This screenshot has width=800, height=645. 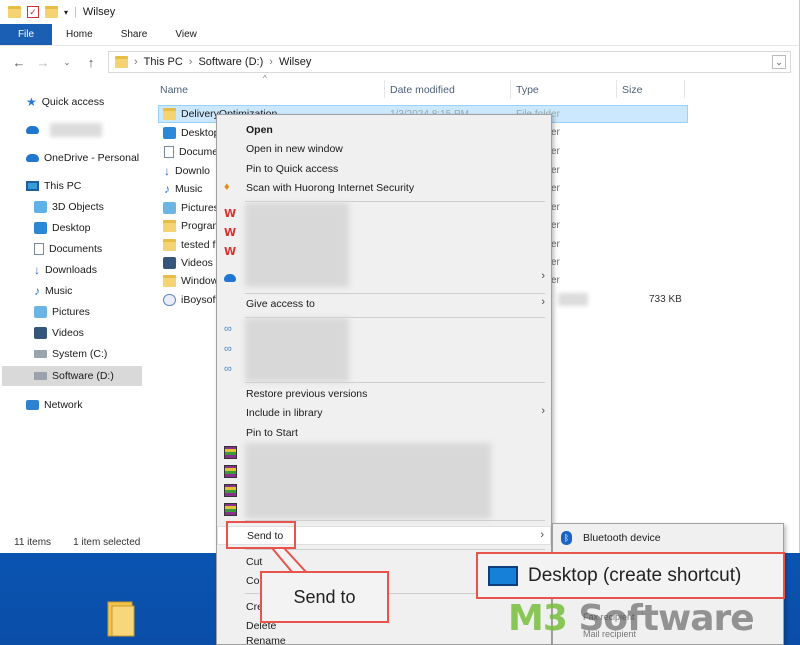 I want to click on tab-share: Share, so click(x=134, y=34).